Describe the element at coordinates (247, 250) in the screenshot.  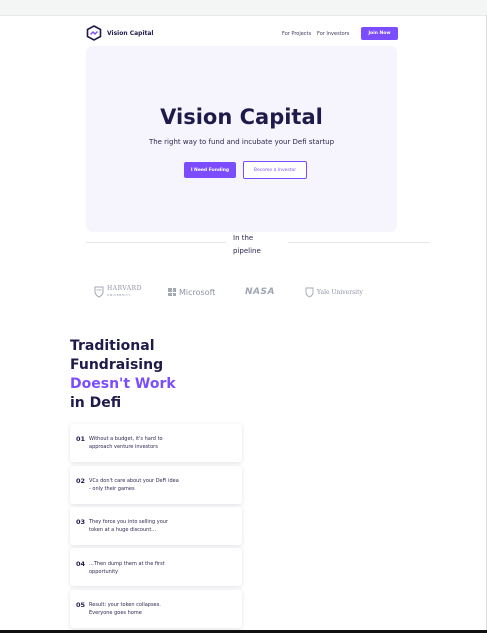
I see `pipeline-line-2: pipeline` at that location.